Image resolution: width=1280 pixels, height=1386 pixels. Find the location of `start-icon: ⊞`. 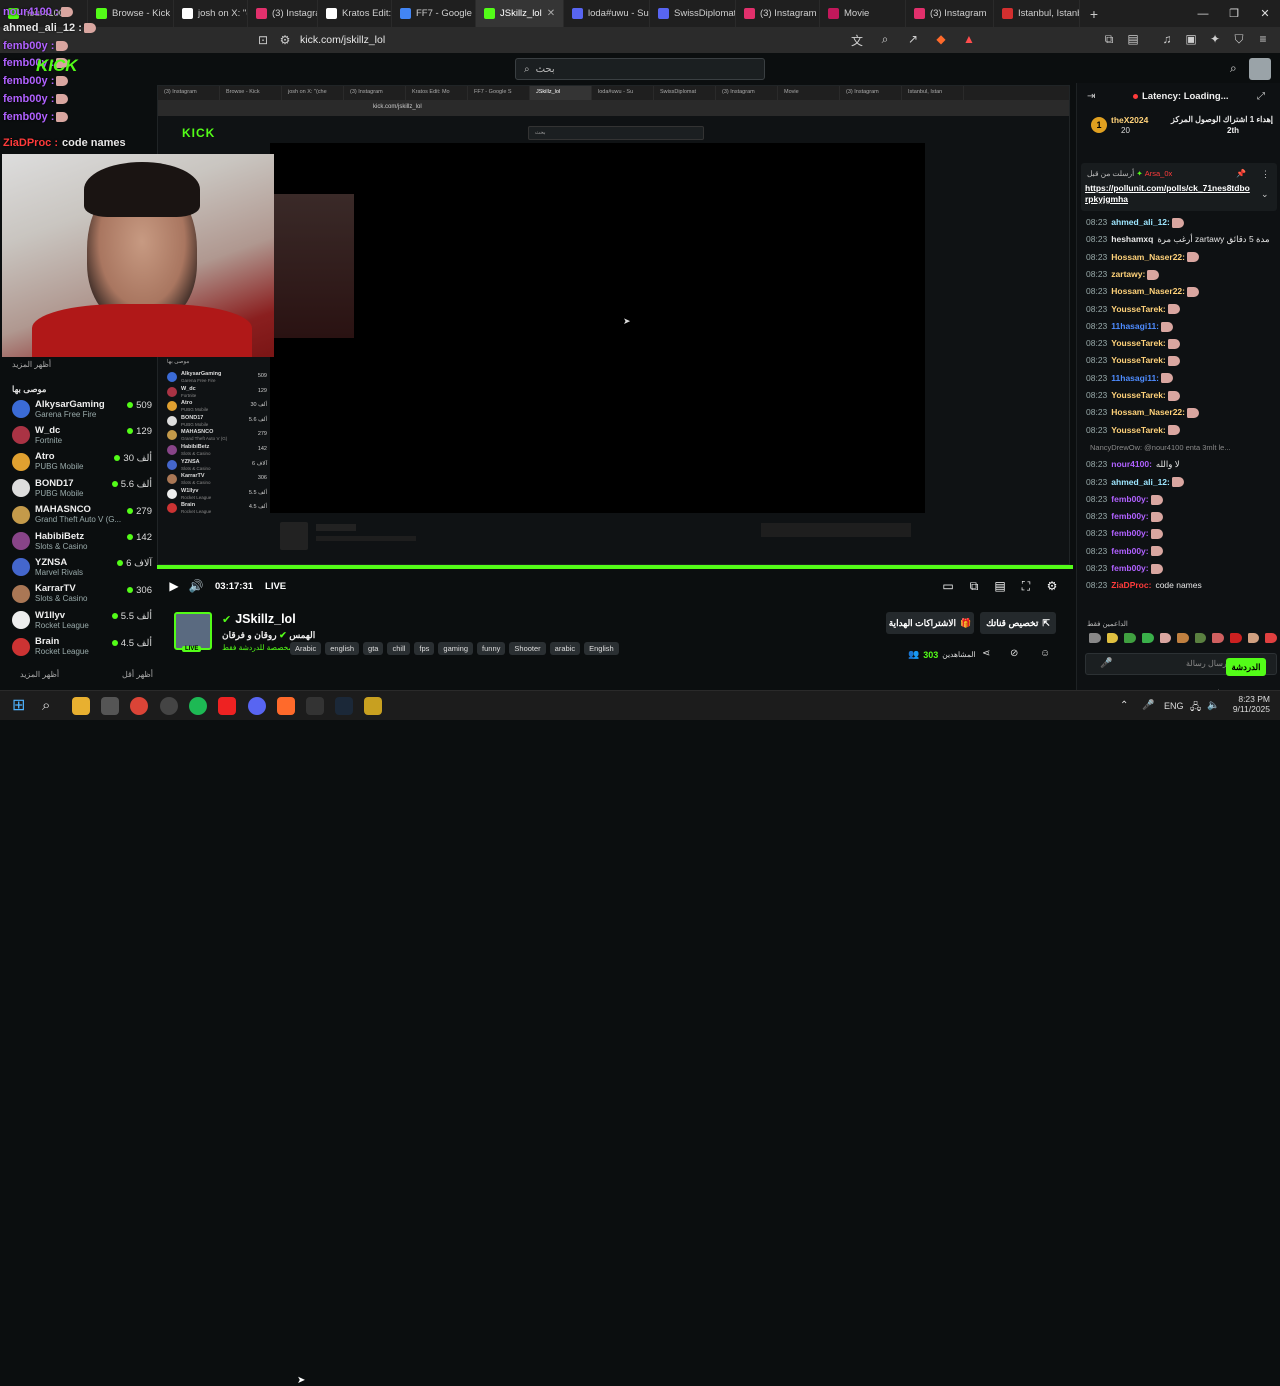

start-icon: ⊞ is located at coordinates (21, 706).